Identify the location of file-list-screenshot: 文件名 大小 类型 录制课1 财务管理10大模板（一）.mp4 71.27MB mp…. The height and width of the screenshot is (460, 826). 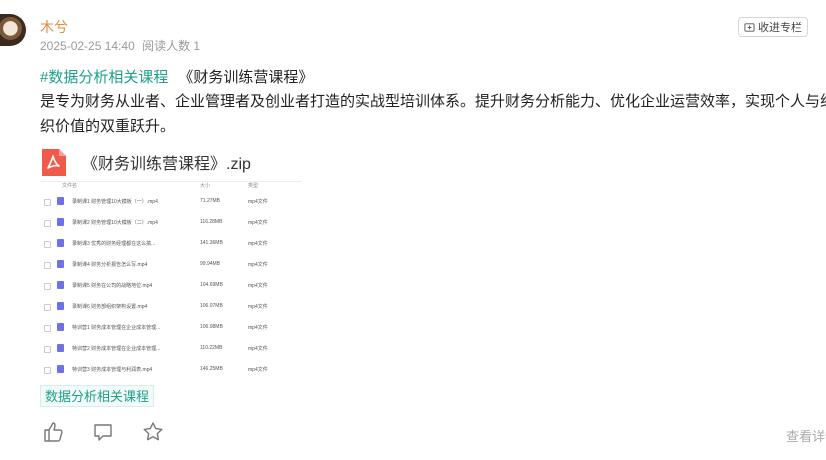
(171, 277).